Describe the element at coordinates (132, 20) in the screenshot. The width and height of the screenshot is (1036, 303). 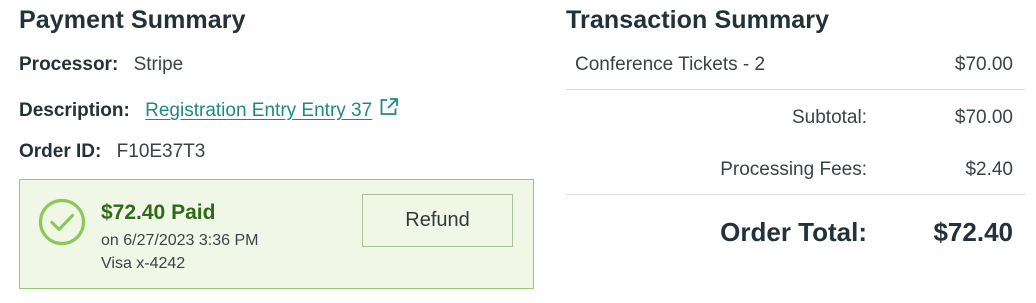
I see `payment-summary-title: Payment Summary` at that location.